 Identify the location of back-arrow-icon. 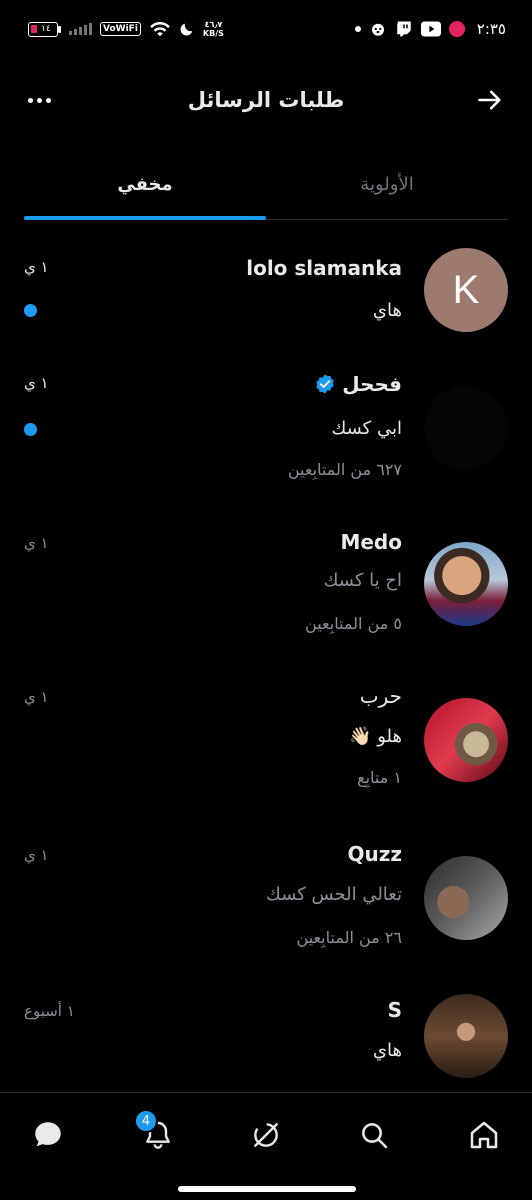
(490, 100).